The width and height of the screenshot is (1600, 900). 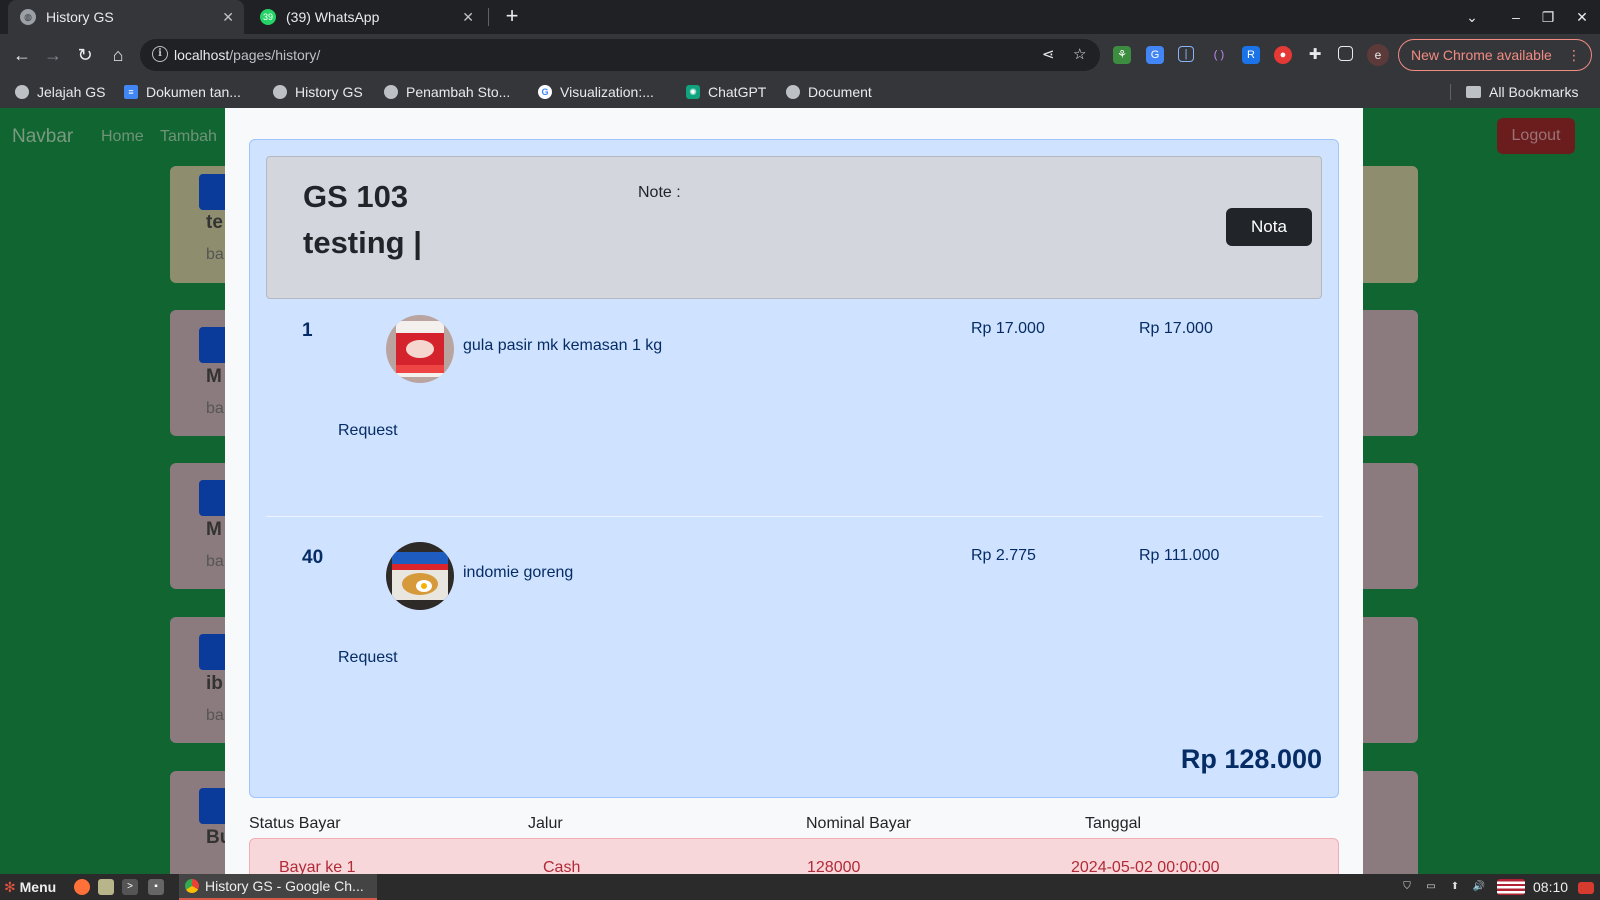 What do you see at coordinates (356, 196) in the screenshot?
I see `order-code: GS 103` at bounding box center [356, 196].